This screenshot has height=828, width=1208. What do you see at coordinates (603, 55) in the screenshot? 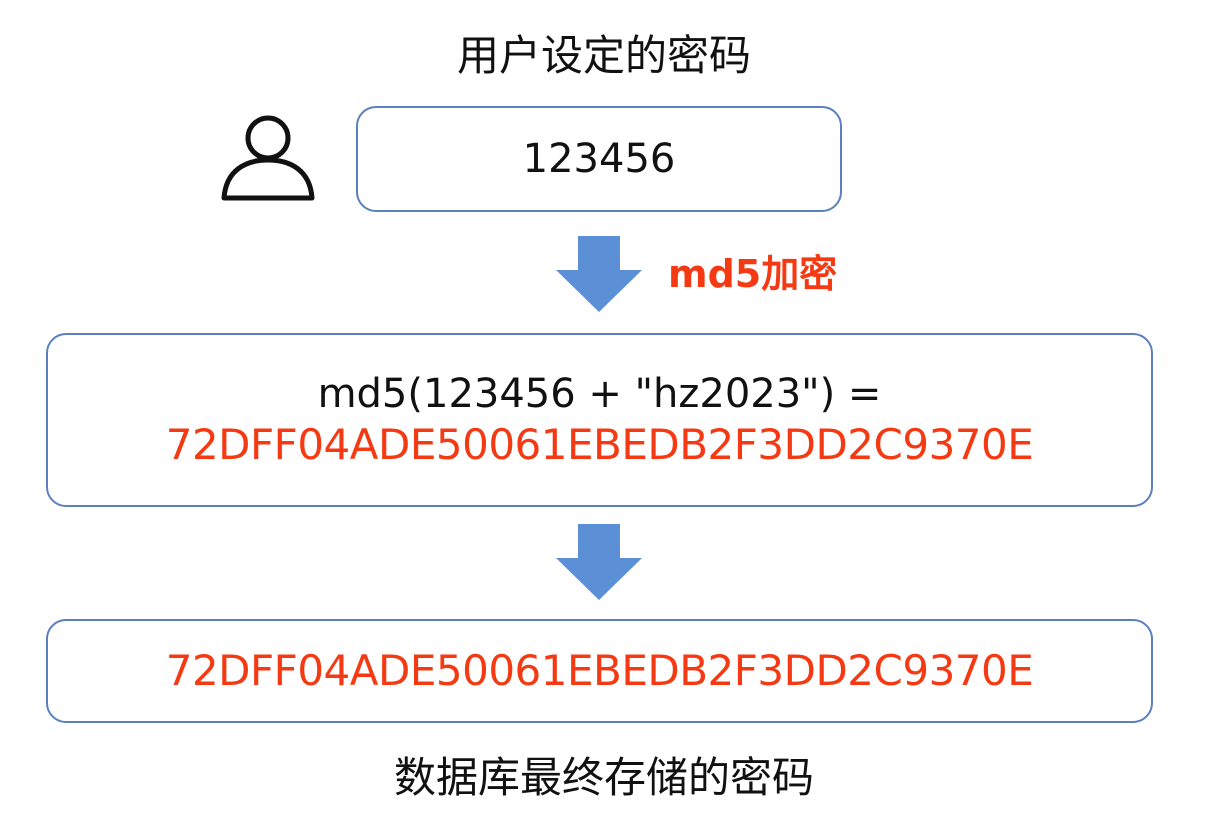
I see `user-password-title: 用户设定的密码` at bounding box center [603, 55].